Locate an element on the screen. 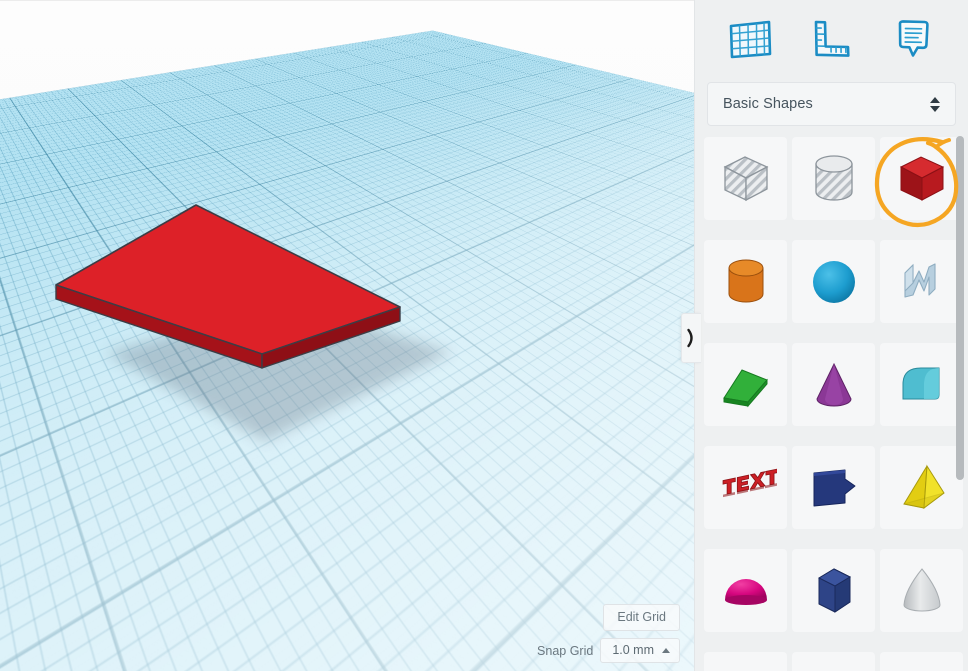  shape-tile-scribble is located at coordinates (921, 281).